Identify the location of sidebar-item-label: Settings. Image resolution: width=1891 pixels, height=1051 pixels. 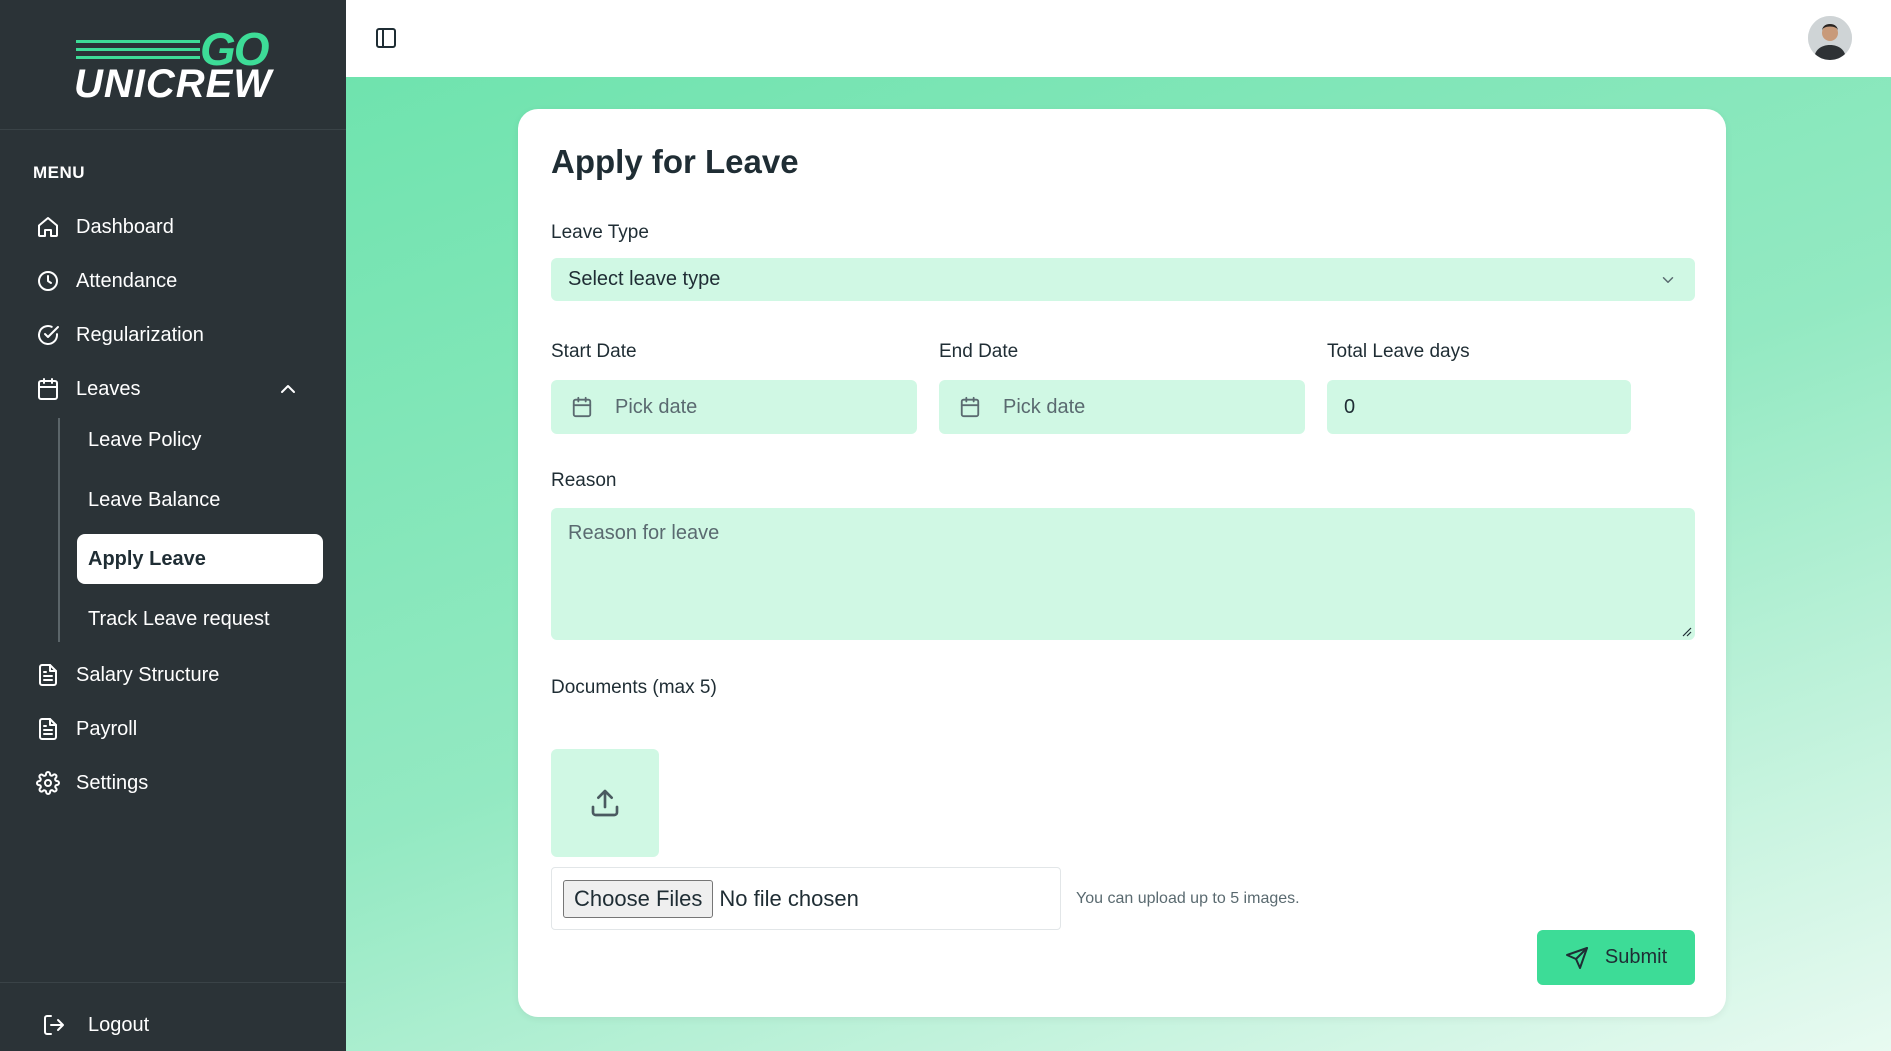
(112, 782).